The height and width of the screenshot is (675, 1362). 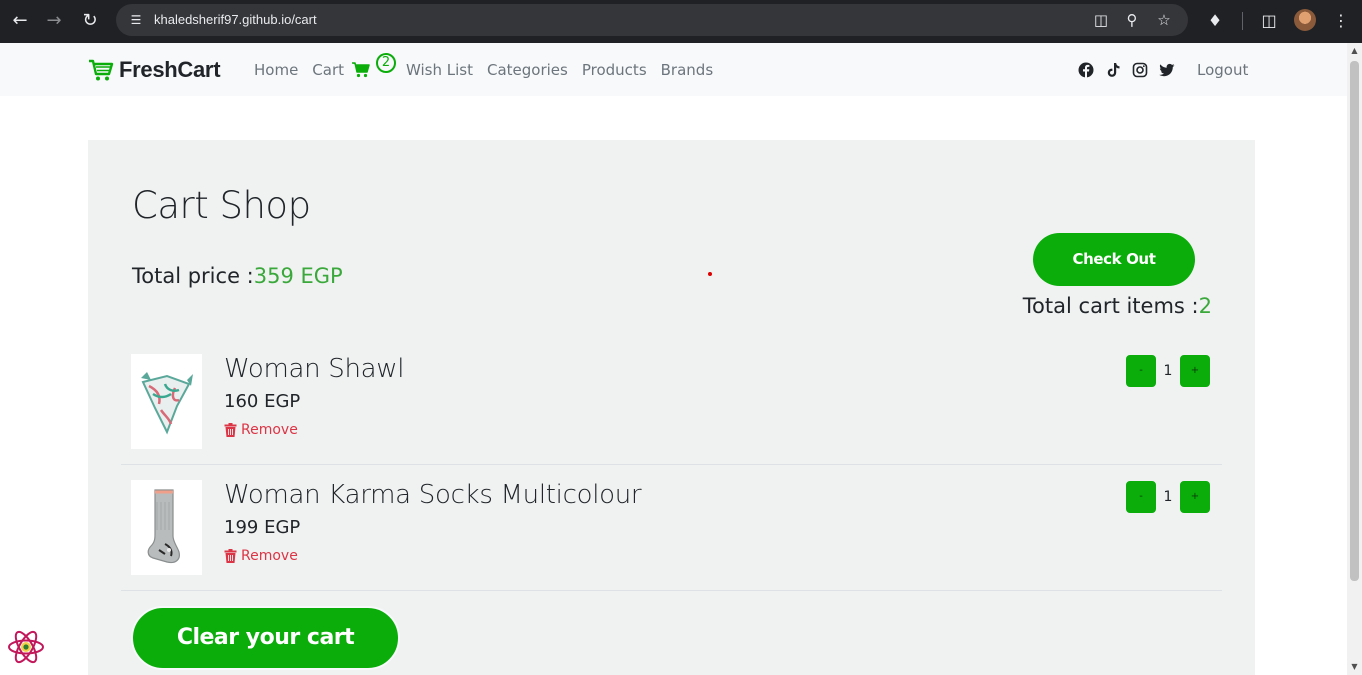 I want to click on product-price: 160 EGP, so click(x=262, y=401).